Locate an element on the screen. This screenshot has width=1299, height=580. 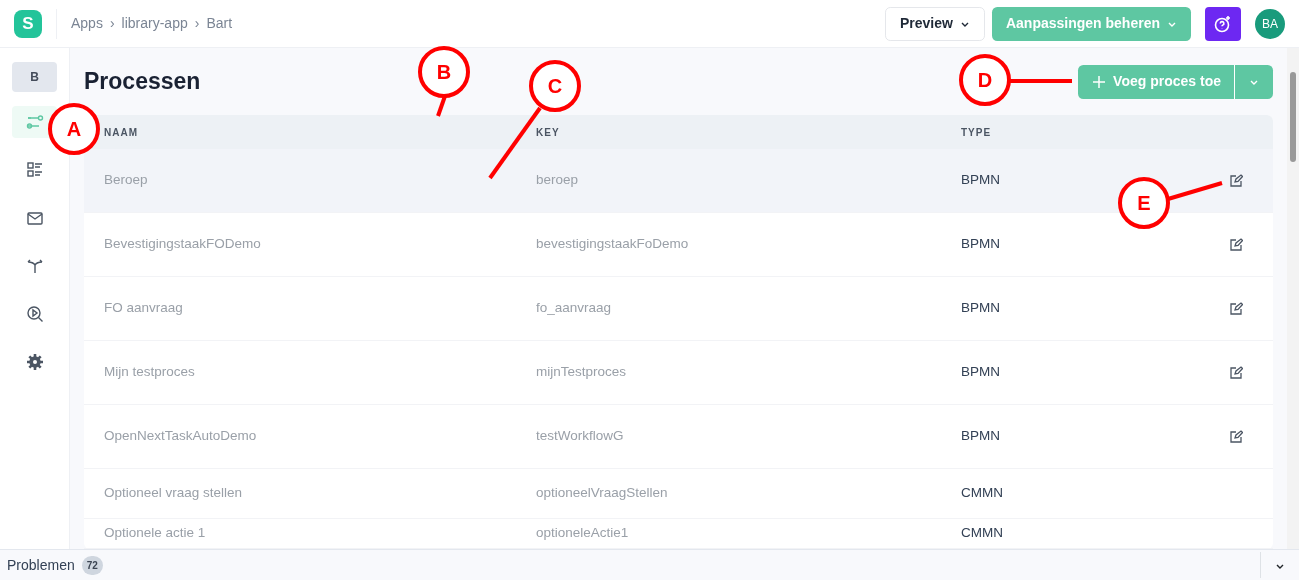
user-avatar: BA is located at coordinates (1270, 23).